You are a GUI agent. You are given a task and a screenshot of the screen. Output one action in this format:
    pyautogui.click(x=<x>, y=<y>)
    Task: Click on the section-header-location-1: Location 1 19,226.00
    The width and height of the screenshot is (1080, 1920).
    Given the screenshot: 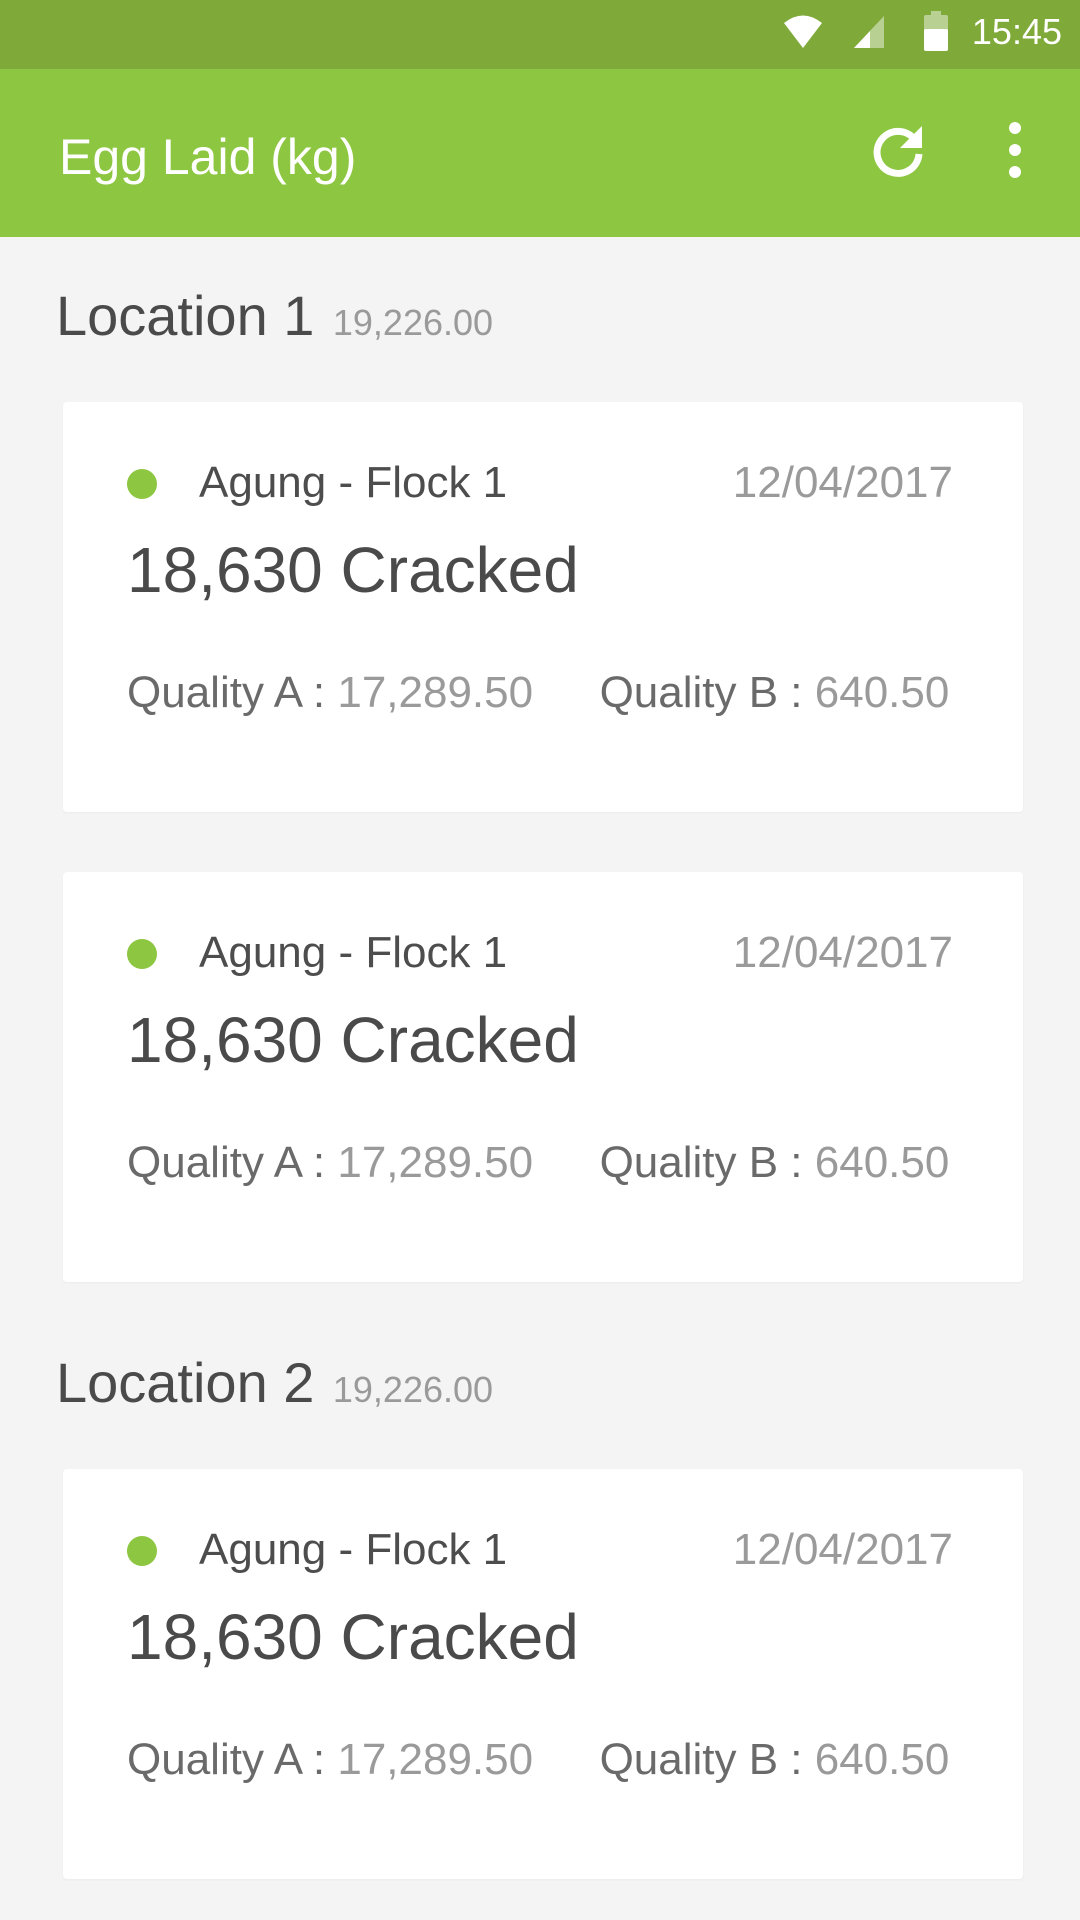 What is the action you would take?
    pyautogui.click(x=274, y=318)
    